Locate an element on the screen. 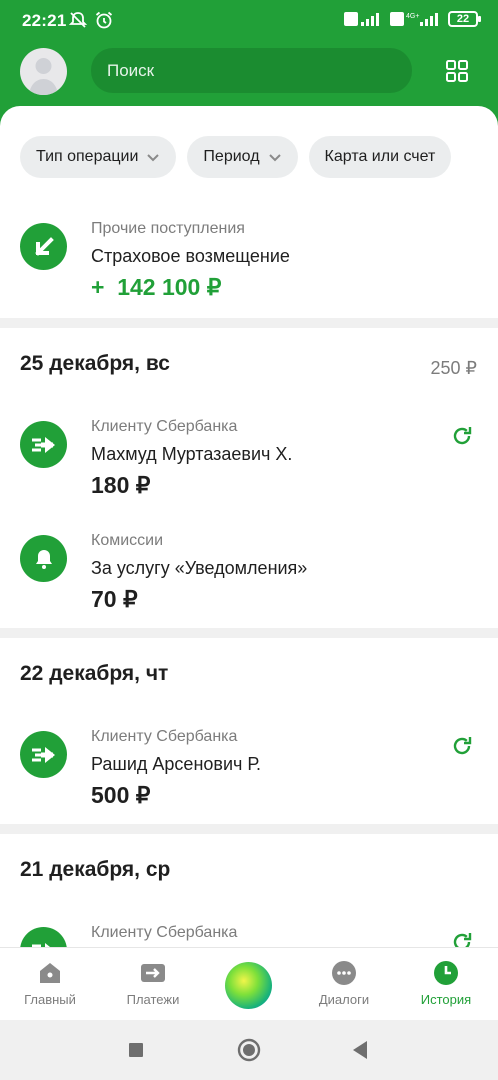 This screenshot has width=498, height=1080. nav-dialogs: Диалоги is located at coordinates (344, 983).